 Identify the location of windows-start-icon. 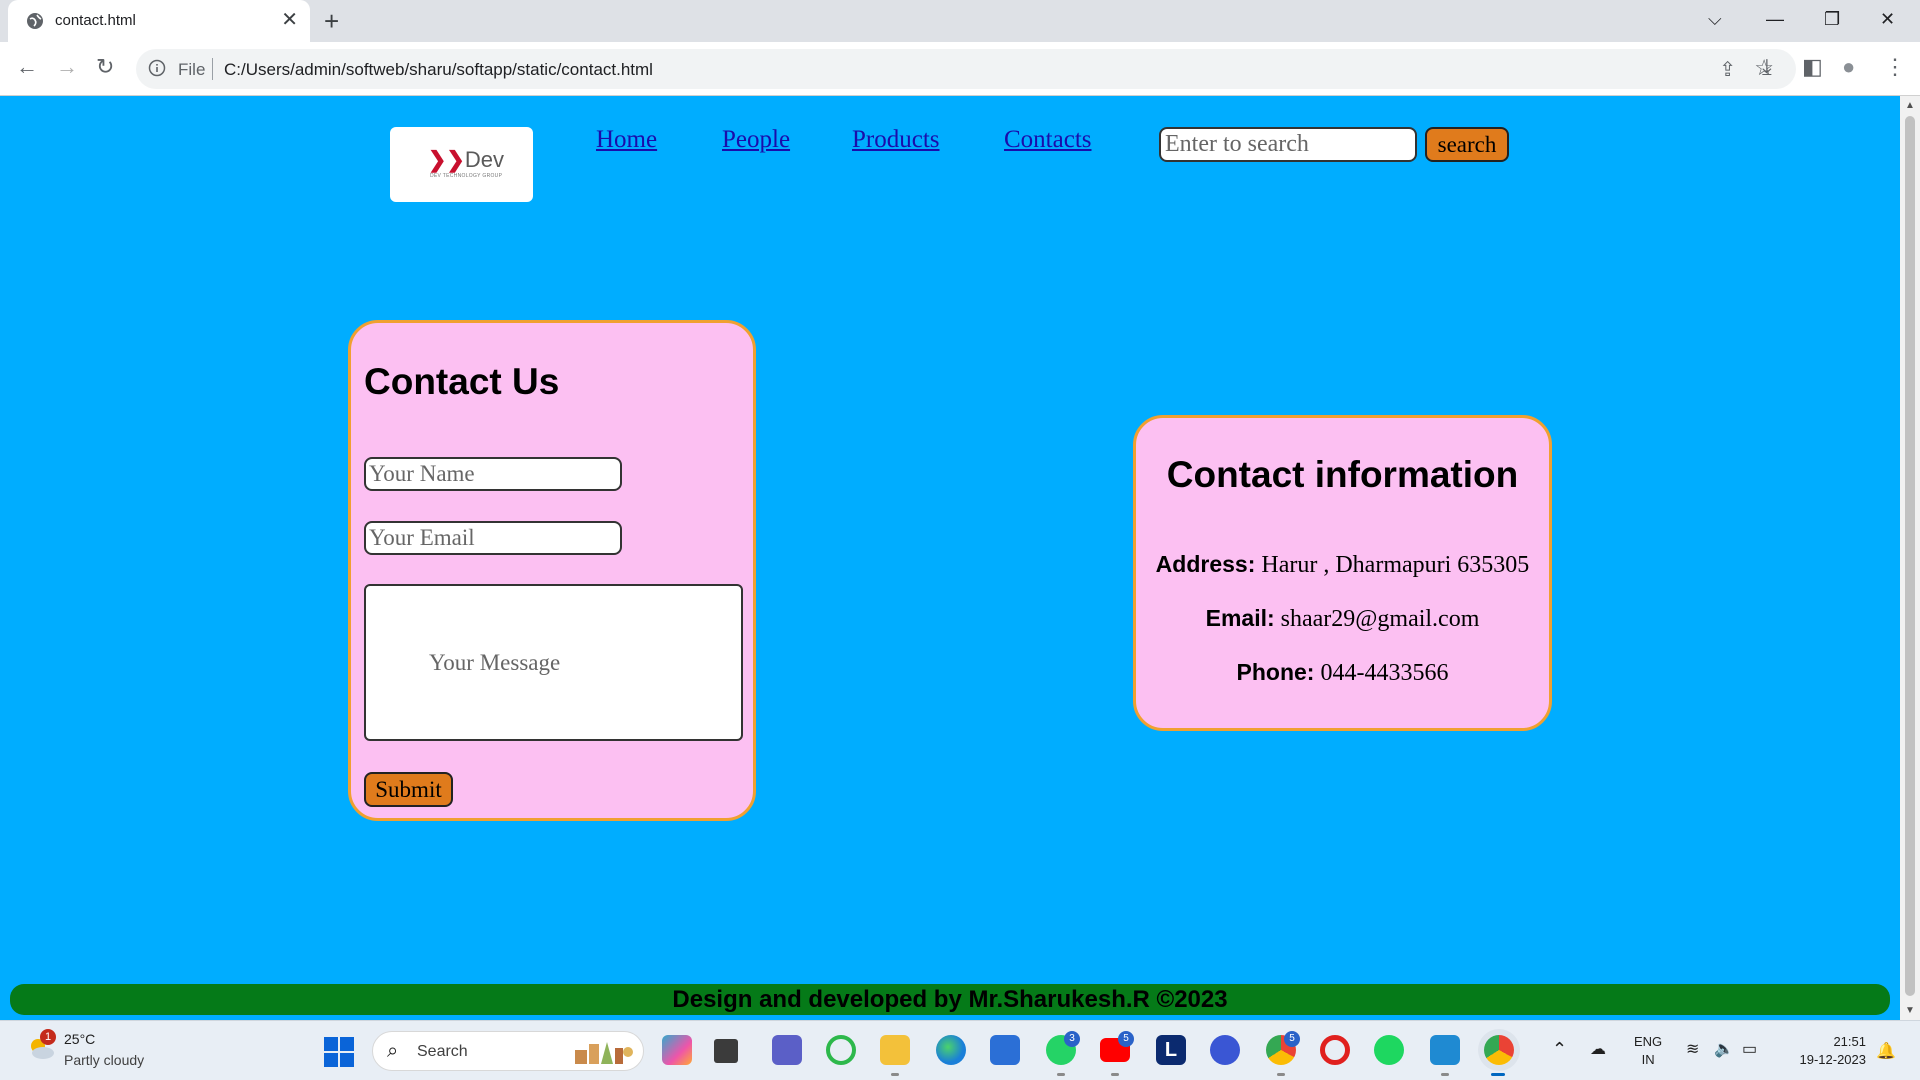
(339, 1052).